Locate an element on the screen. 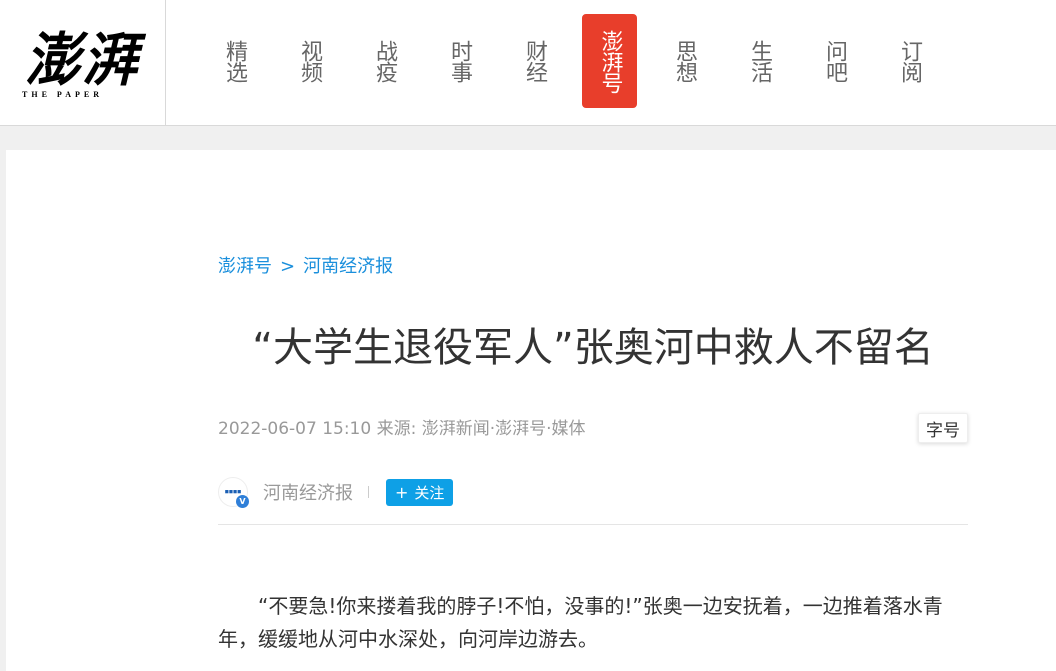  nav-item-4: 财经 is located at coordinates (534, 61).